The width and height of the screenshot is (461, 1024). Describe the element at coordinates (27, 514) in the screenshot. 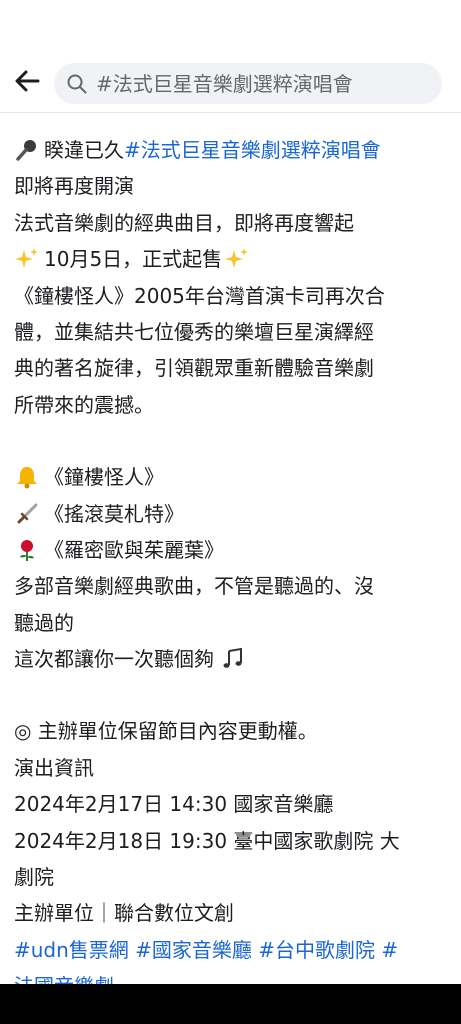

I see `dagger-icon` at that location.